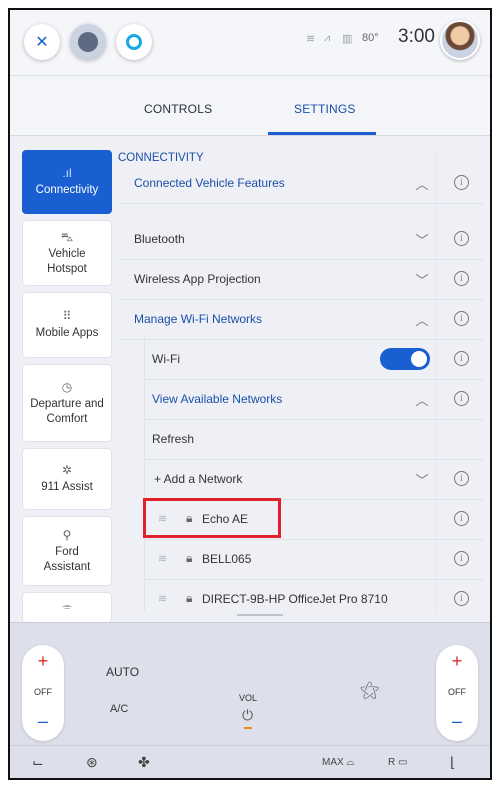  I want to click on network-row-direct-hp: ≋ 🔒︎ DIRECT-9B-HP OfficeJet Pro 8710 i, so click(314, 596).